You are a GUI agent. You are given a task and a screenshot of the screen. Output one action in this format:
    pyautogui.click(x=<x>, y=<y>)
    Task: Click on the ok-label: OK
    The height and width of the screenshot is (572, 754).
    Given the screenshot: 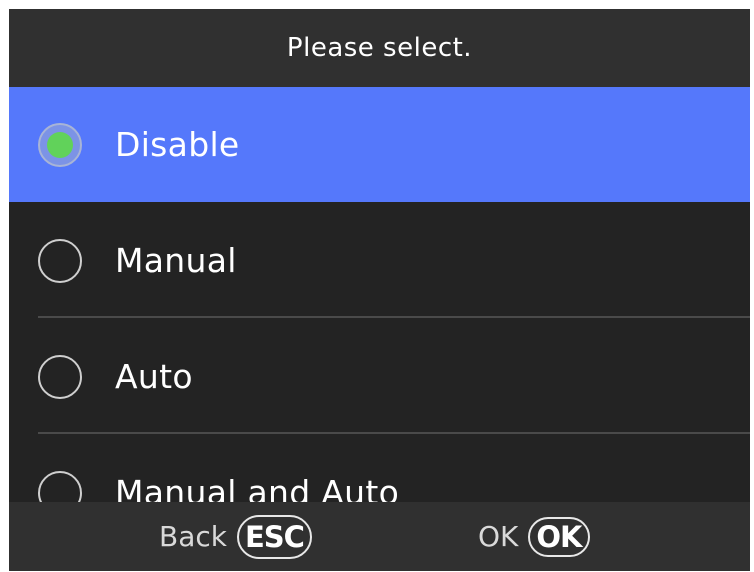 What is the action you would take?
    pyautogui.click(x=498, y=536)
    